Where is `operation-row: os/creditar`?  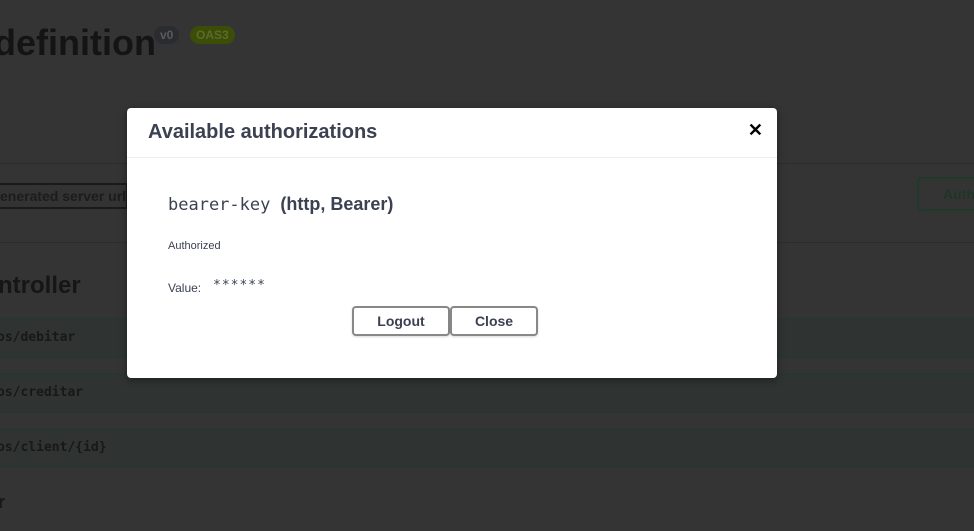 operation-row: os/creditar is located at coordinates (487, 393).